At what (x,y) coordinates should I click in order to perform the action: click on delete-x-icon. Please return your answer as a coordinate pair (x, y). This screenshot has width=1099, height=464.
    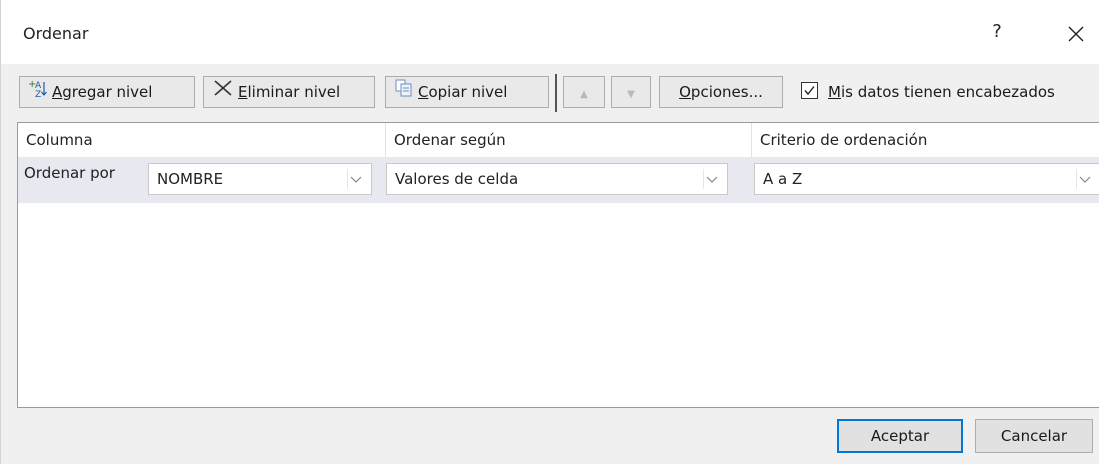
    Looking at the image, I should click on (223, 93).